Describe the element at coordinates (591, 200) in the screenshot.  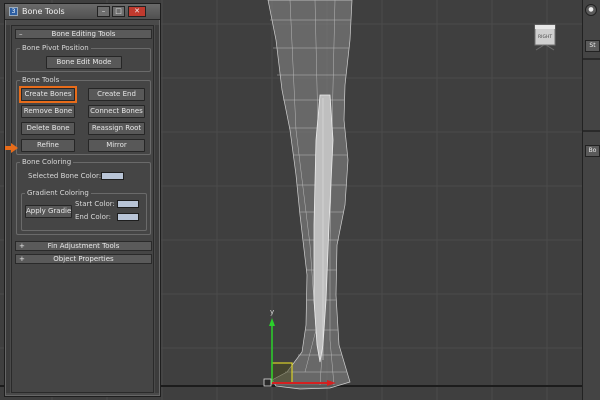
I see `command-panel-strip: ● St Bo` at that location.